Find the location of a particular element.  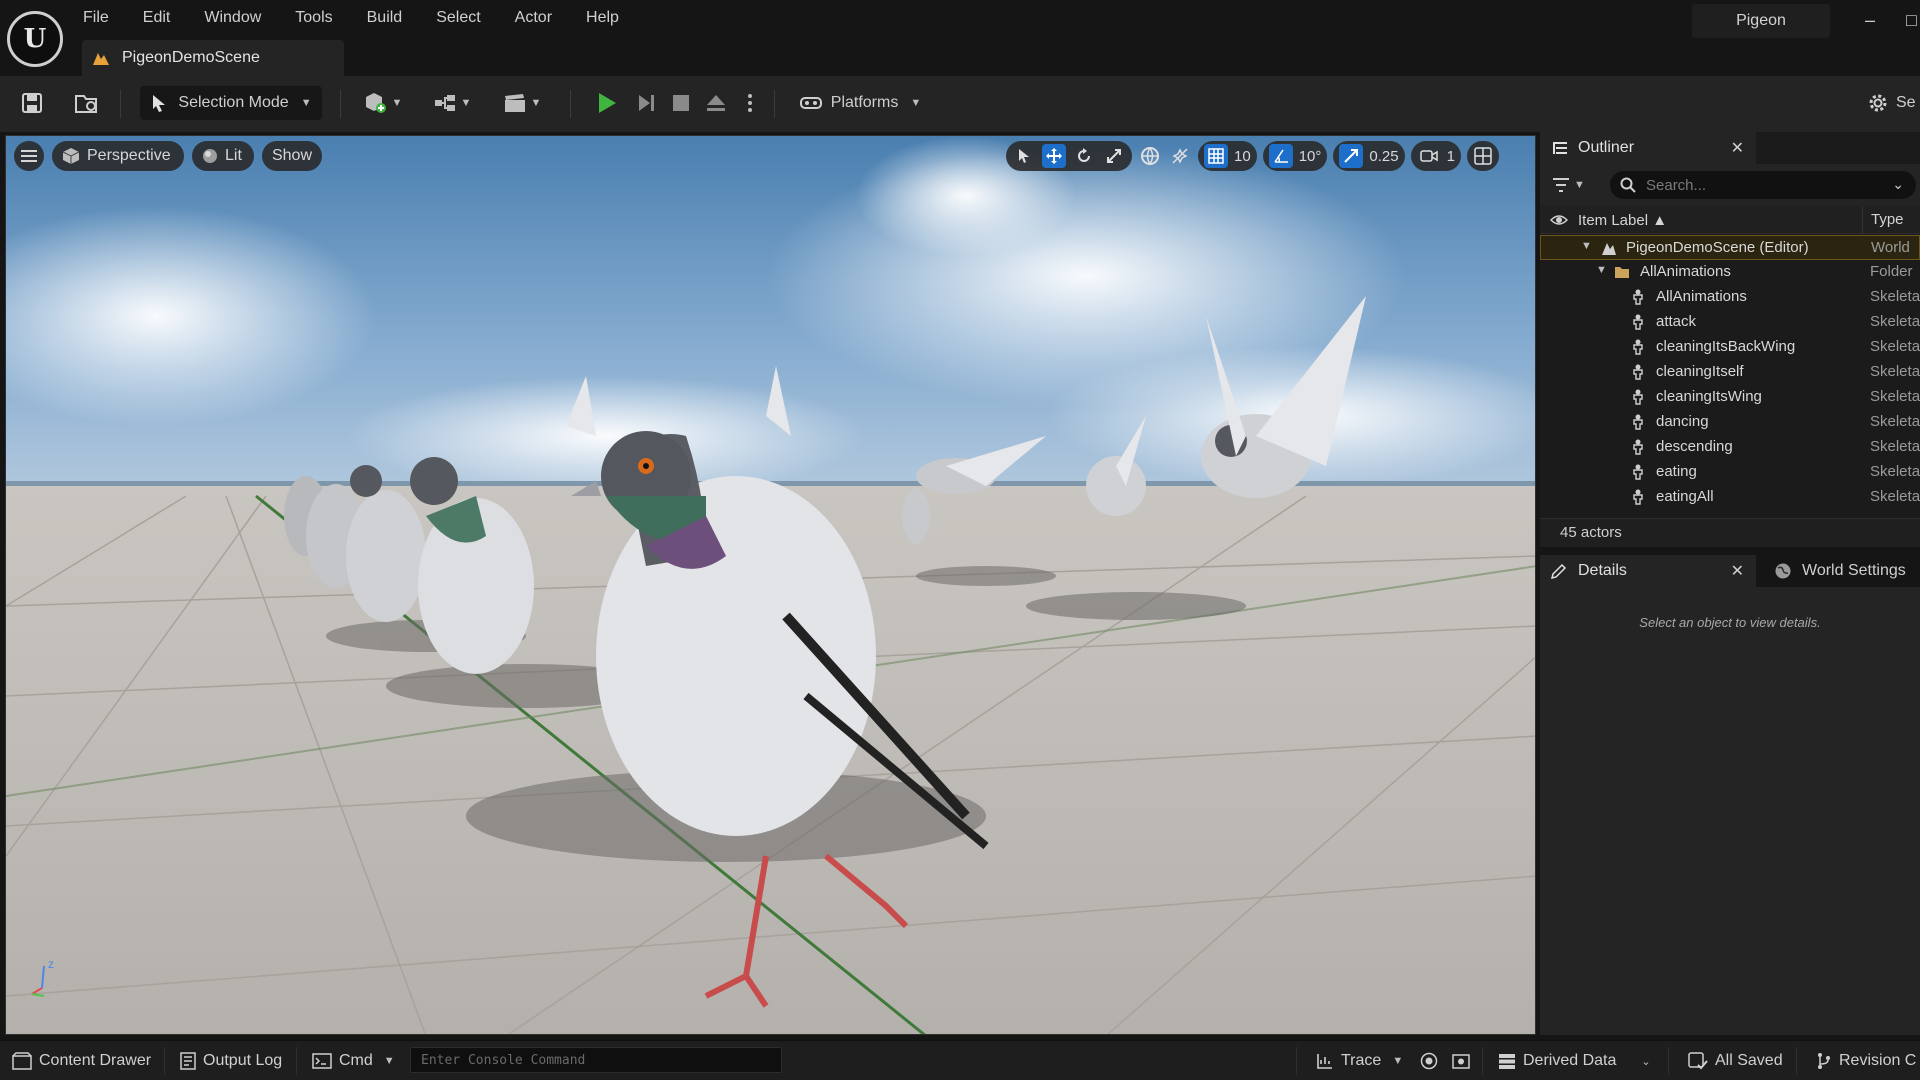

trace-dropdown: Trace ▼ is located at coordinates (1359, 1060).